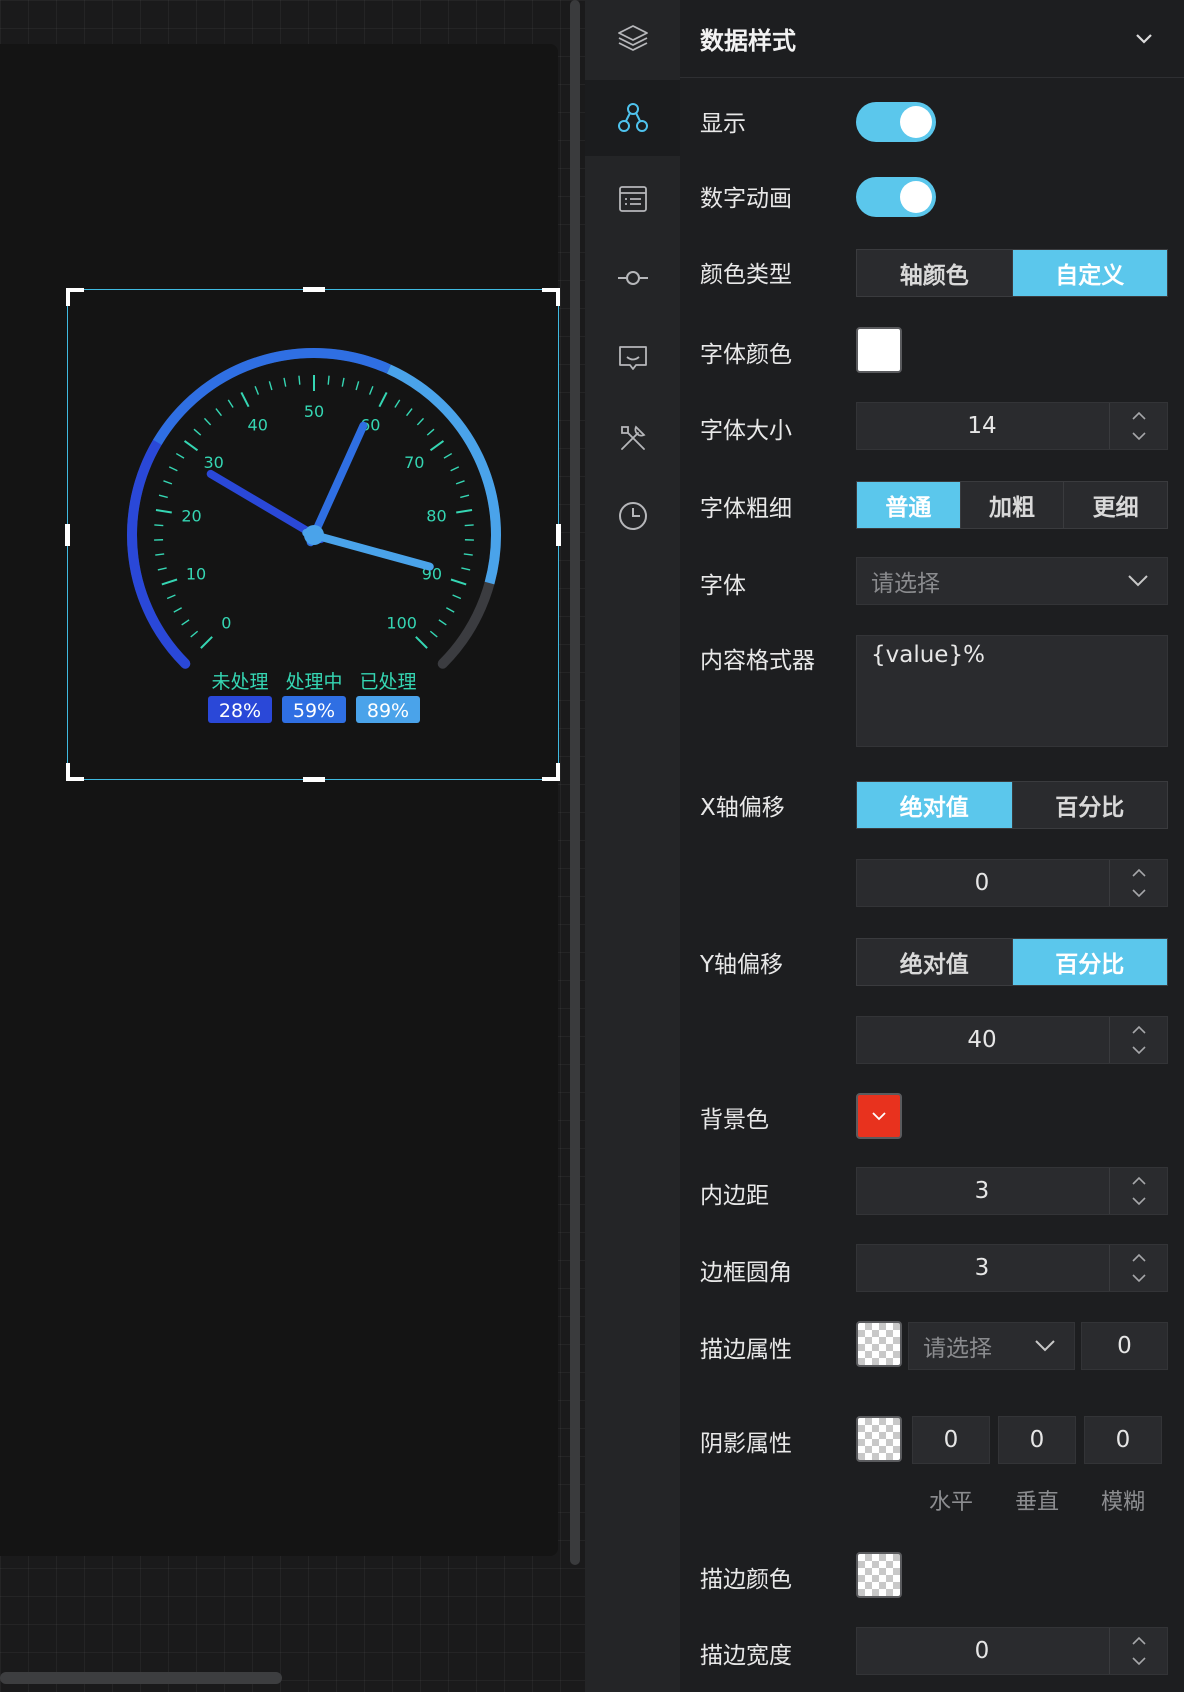 This screenshot has height=1692, width=1184. What do you see at coordinates (1138, 883) in the screenshot?
I see `x-offset-stepper` at bounding box center [1138, 883].